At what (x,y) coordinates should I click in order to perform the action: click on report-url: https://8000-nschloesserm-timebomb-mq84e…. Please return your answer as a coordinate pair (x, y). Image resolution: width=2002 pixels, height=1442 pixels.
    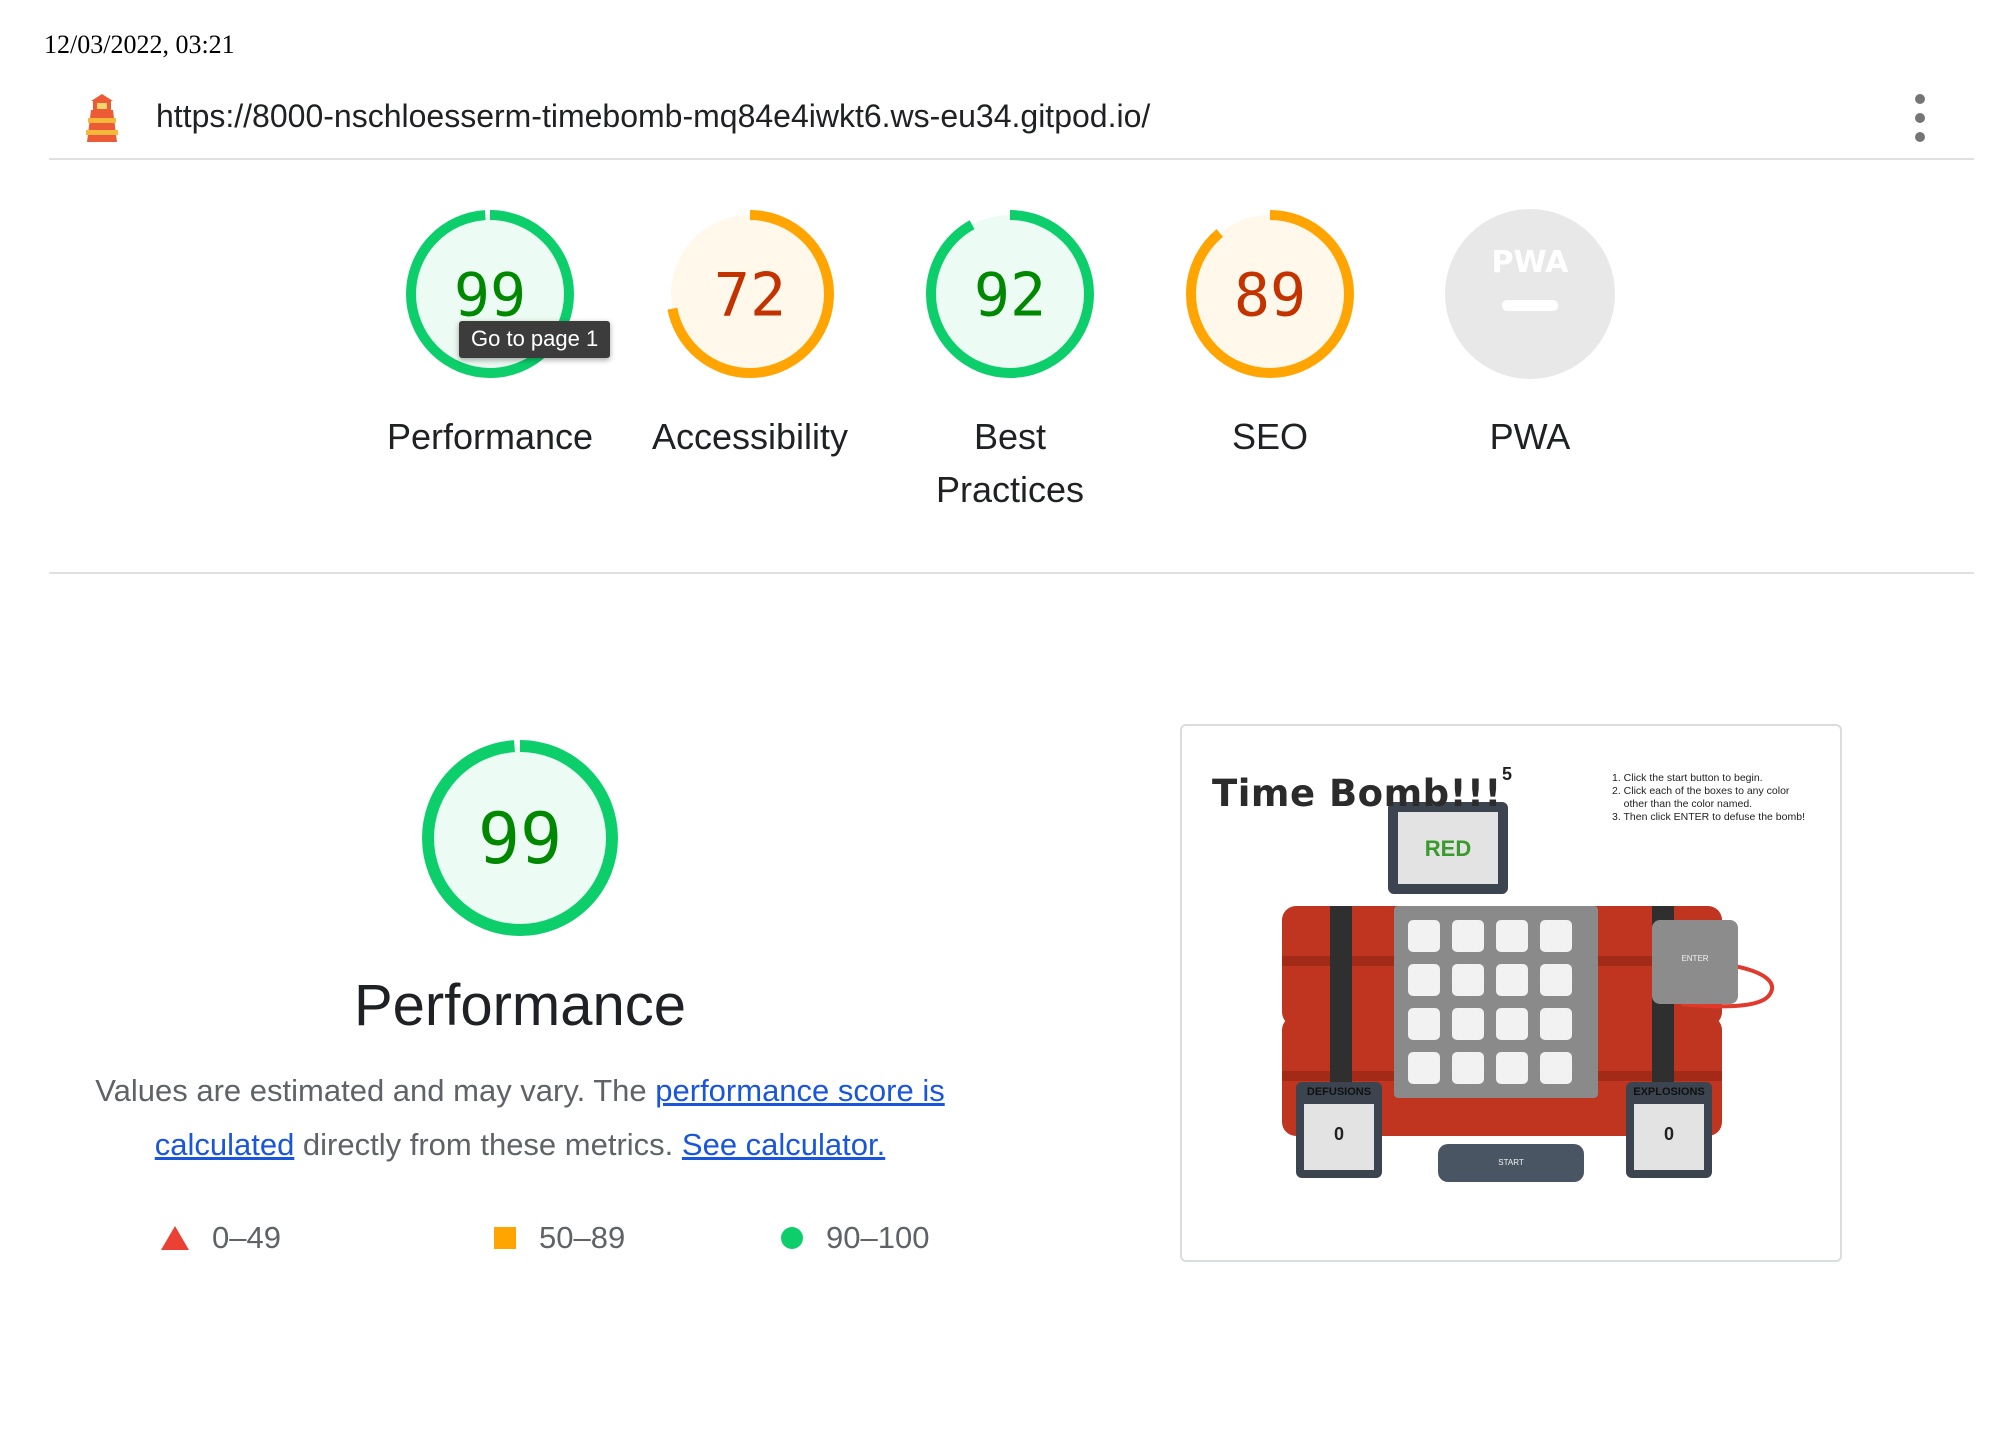
    Looking at the image, I should click on (653, 116).